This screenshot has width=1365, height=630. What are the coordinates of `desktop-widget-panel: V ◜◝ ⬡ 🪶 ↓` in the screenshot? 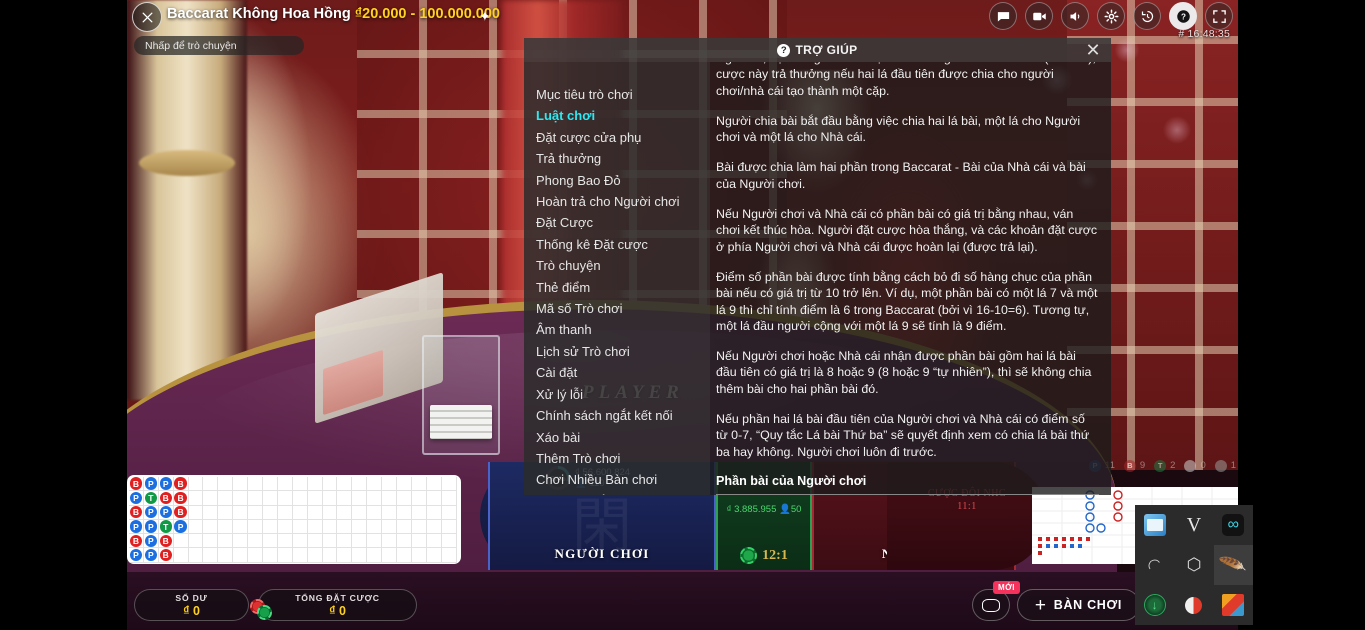 It's located at (1194, 565).